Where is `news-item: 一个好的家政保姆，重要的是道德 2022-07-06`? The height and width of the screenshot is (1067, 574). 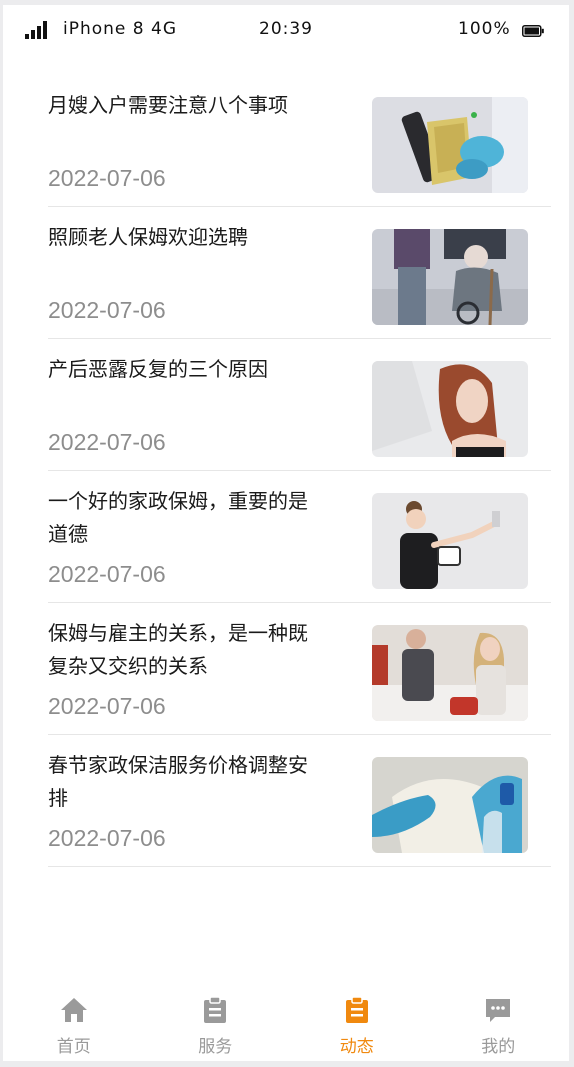 news-item: 一个好的家政保姆，重要的是道德 2022-07-06 is located at coordinates (299, 537).